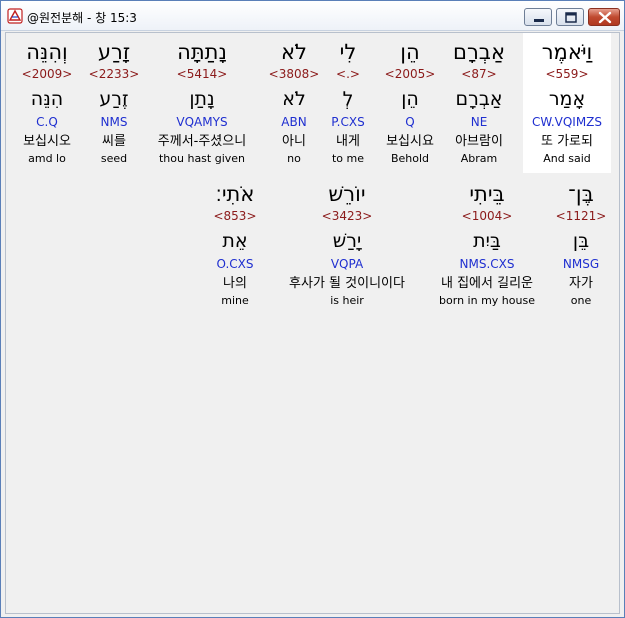 The width and height of the screenshot is (625, 618). Describe the element at coordinates (348, 141) in the screenshot. I see `korean-gloss: 내게` at that location.